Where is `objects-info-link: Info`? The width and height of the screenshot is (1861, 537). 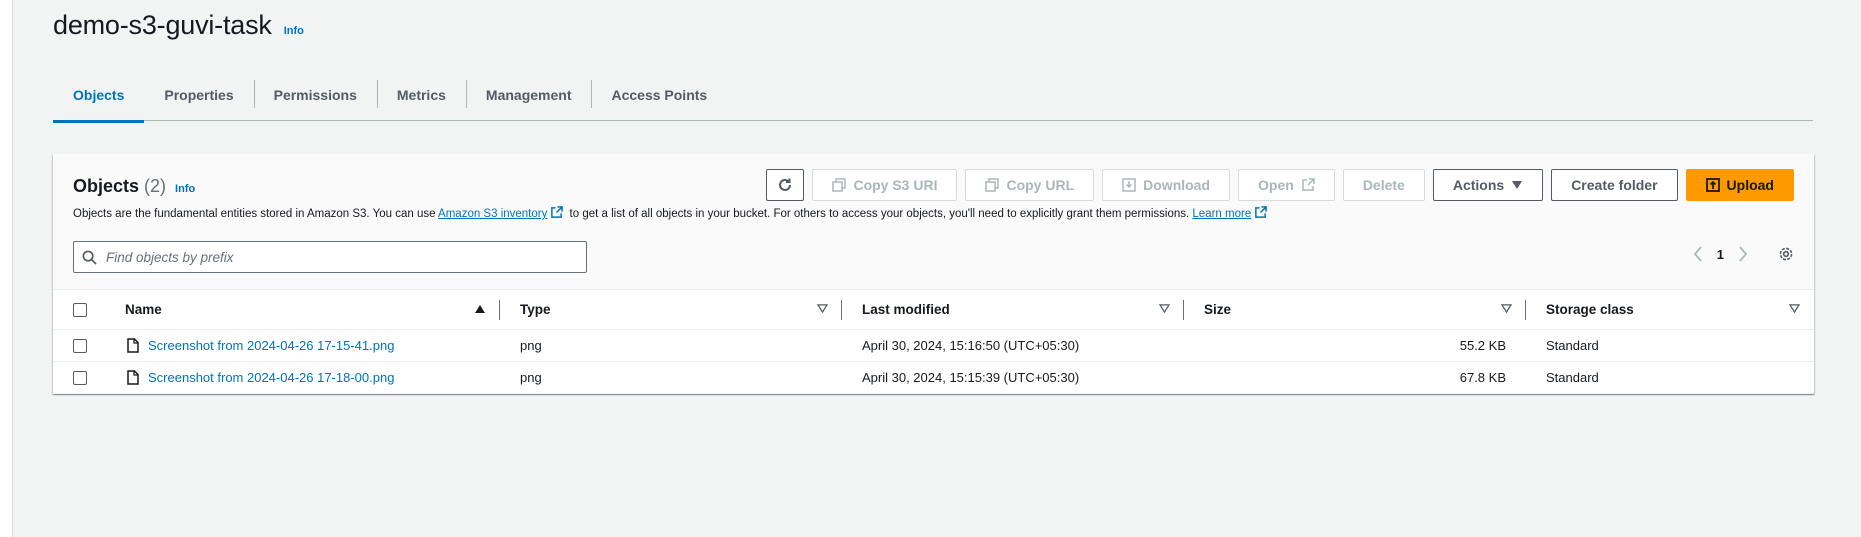
objects-info-link: Info is located at coordinates (185, 189).